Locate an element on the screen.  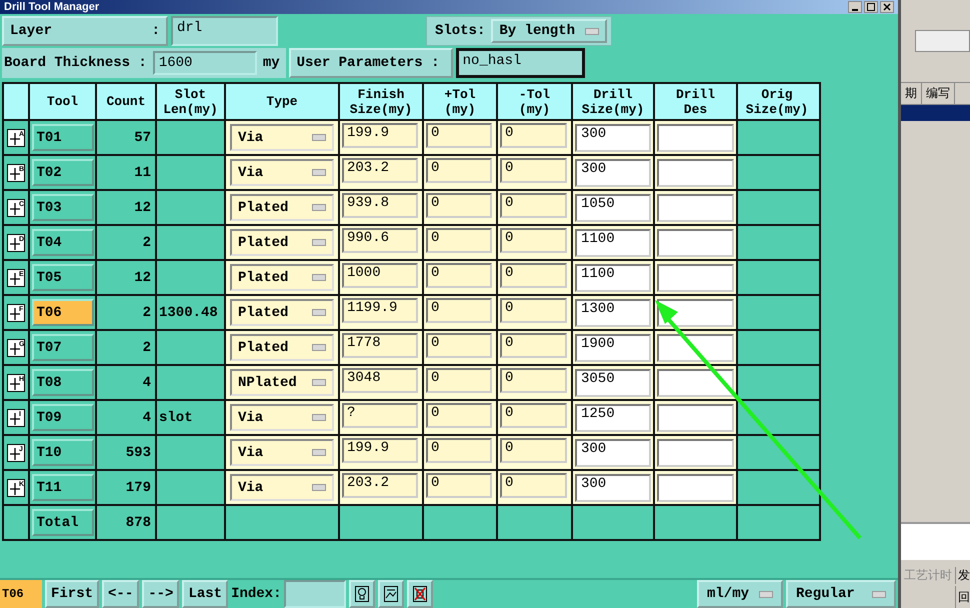
total-button: Total is located at coordinates (63, 522).